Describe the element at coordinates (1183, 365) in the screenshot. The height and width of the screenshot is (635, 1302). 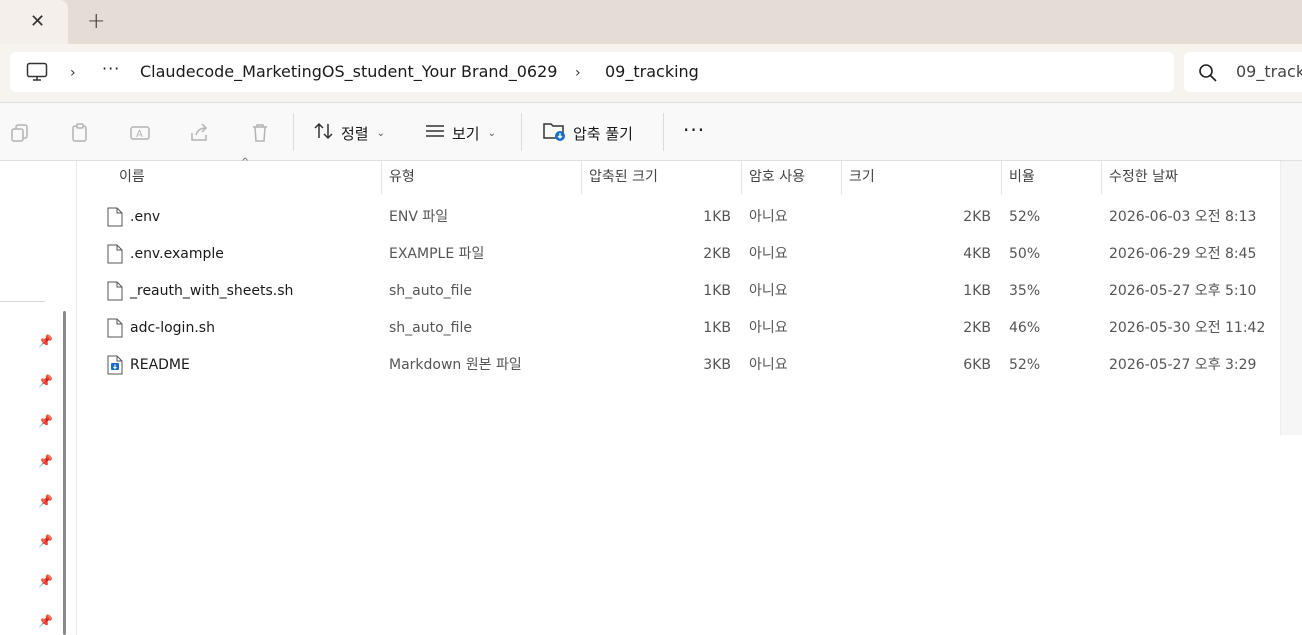
I see `file-date-modified: 2026-05-27 오후 3:29` at that location.